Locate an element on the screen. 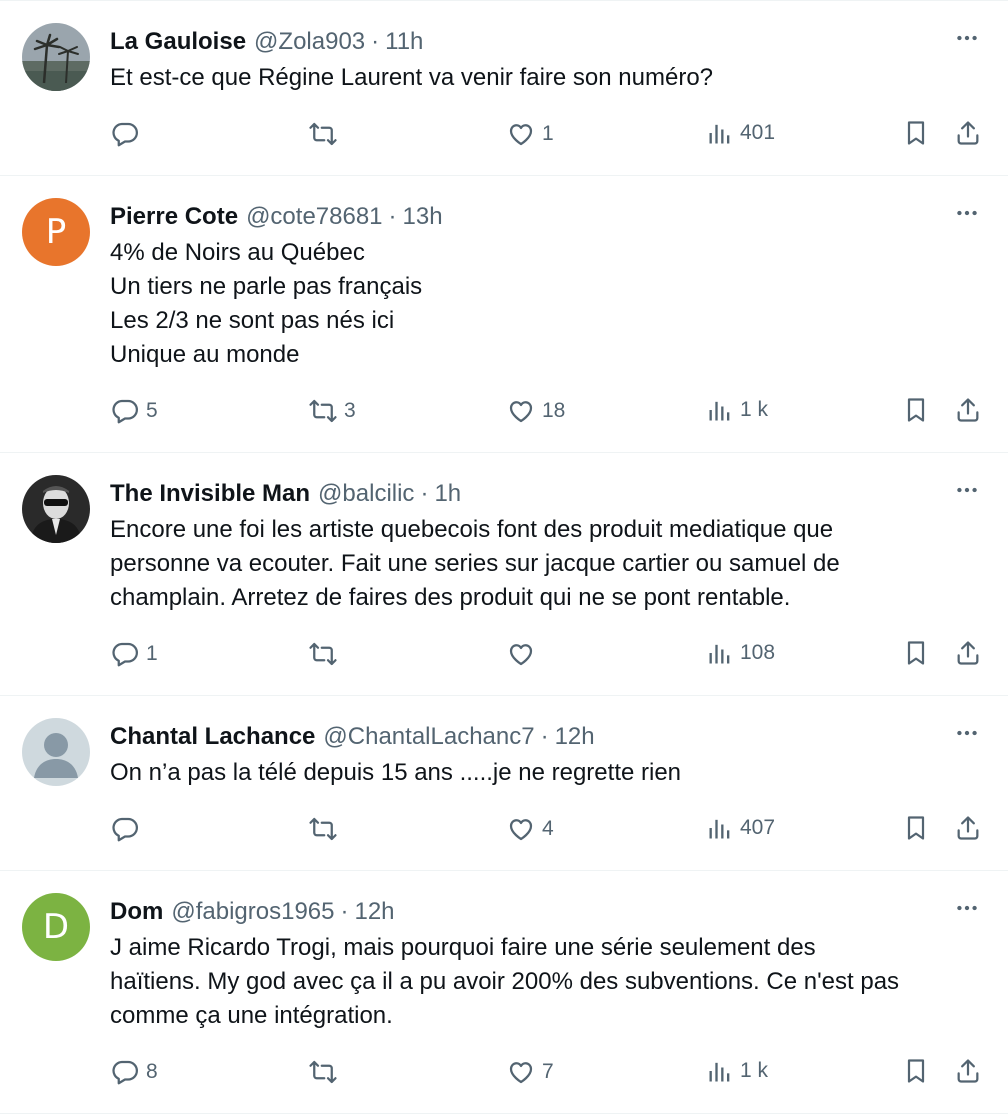  tweet-actions: 1 401 is located at coordinates (544, 135).